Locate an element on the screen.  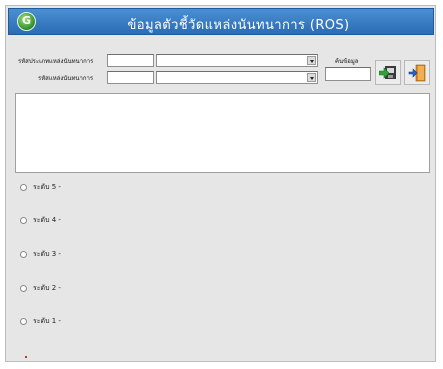
level-2-option: ระดับ 2 - is located at coordinates (40, 288).